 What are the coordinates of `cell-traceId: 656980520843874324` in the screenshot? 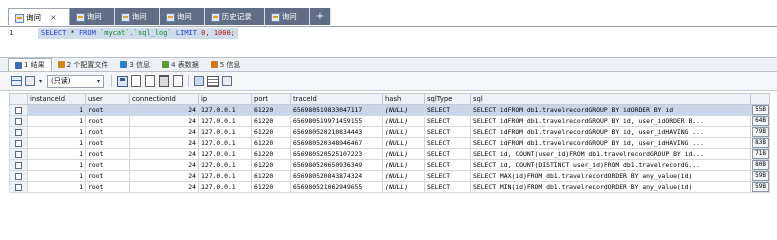 It's located at (336, 176).